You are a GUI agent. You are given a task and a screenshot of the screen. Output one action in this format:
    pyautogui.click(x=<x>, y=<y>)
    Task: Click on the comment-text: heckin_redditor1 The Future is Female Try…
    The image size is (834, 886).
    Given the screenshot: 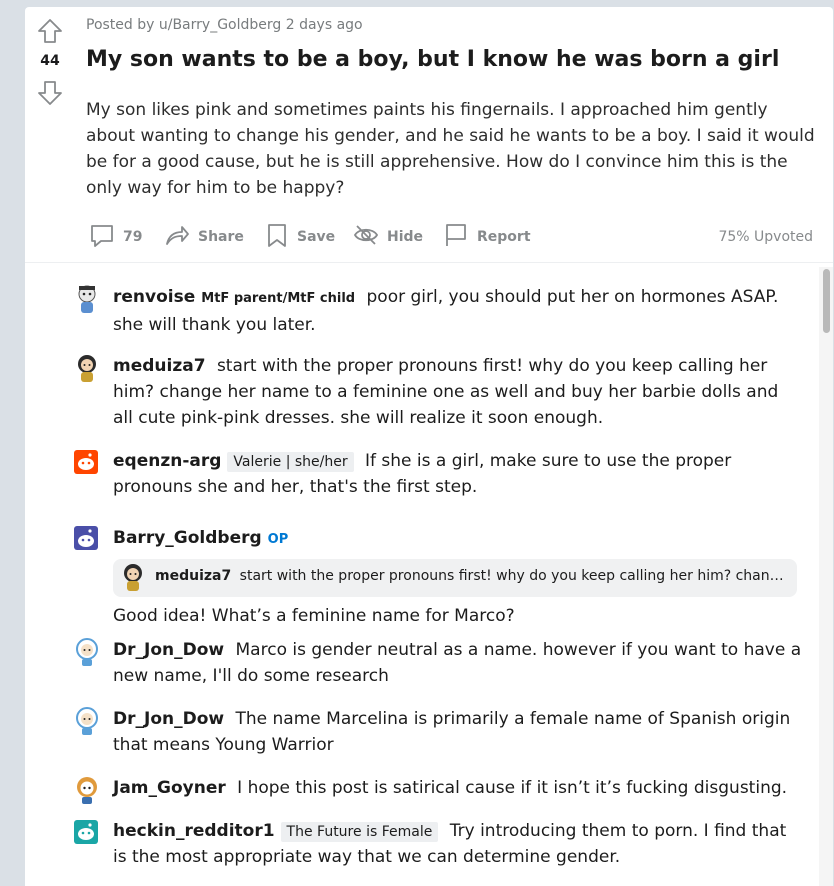 What is the action you would take?
    pyautogui.click(x=458, y=844)
    